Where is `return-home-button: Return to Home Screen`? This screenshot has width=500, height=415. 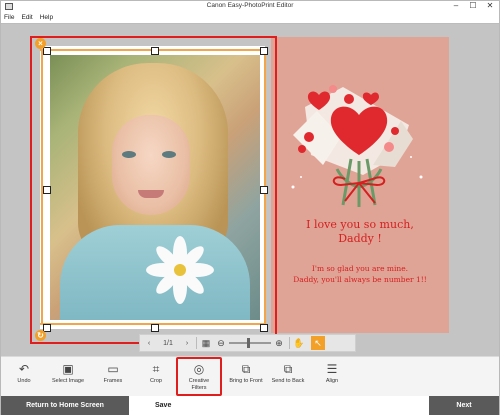 return-home-button: Return to Home Screen is located at coordinates (65, 405).